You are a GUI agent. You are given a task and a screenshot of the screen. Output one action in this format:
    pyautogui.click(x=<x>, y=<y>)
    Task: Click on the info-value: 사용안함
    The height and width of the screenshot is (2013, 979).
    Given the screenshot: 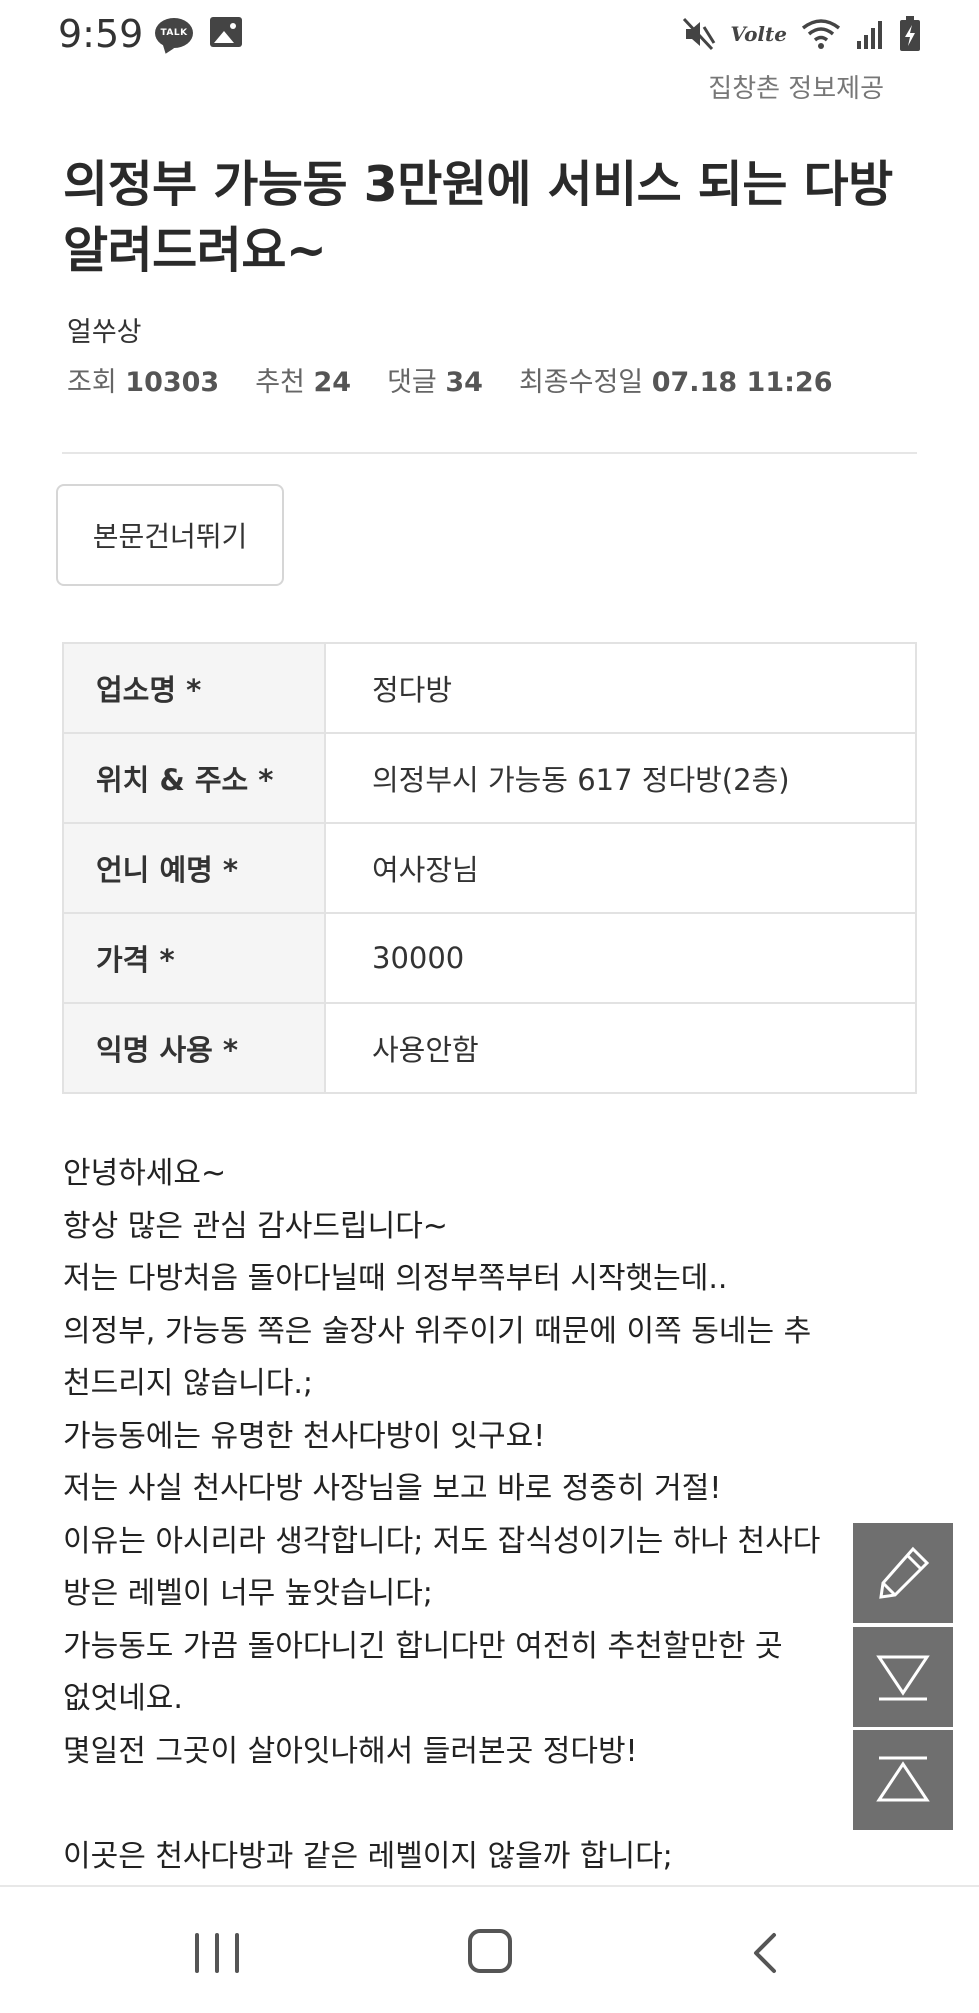 What is the action you would take?
    pyautogui.click(x=620, y=1048)
    